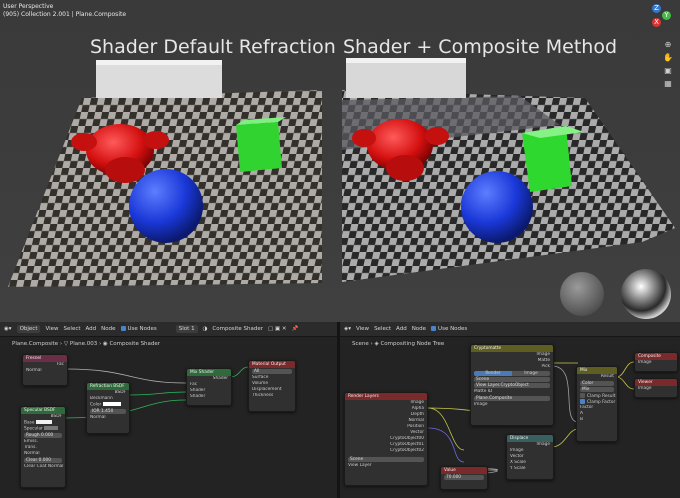 Image resolution: width=680 pixels, height=498 pixels. I want to click on lookdev-chrome-sphere, so click(646, 294).